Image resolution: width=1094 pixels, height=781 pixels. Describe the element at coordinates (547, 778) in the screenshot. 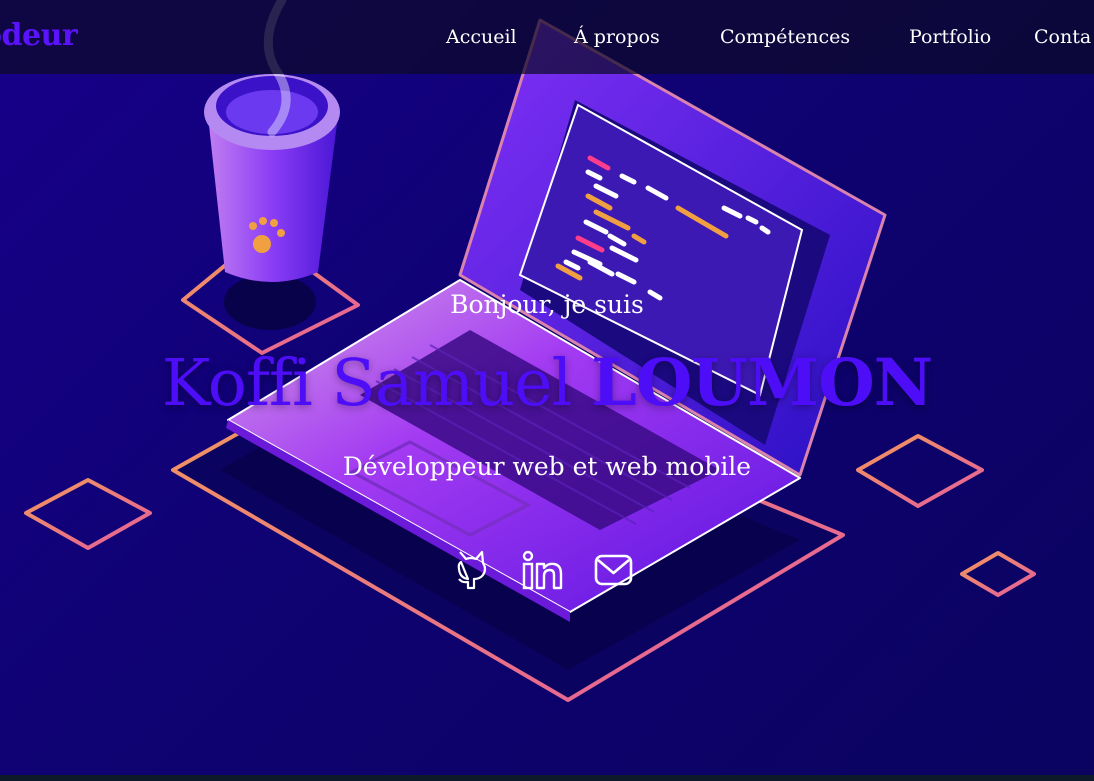

I see `bottom-strip` at that location.